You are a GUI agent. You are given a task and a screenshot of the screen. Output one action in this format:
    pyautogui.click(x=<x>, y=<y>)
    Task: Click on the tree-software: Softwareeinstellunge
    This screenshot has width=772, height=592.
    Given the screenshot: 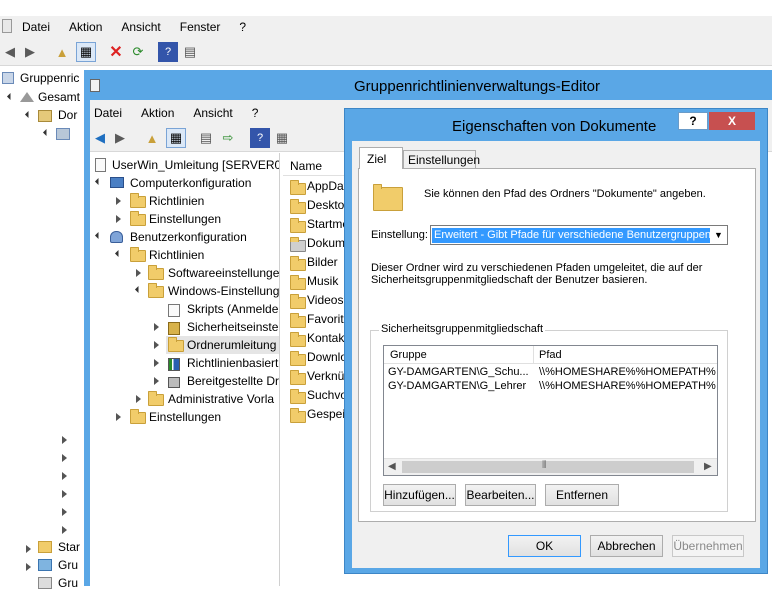 What is the action you would take?
    pyautogui.click(x=223, y=273)
    